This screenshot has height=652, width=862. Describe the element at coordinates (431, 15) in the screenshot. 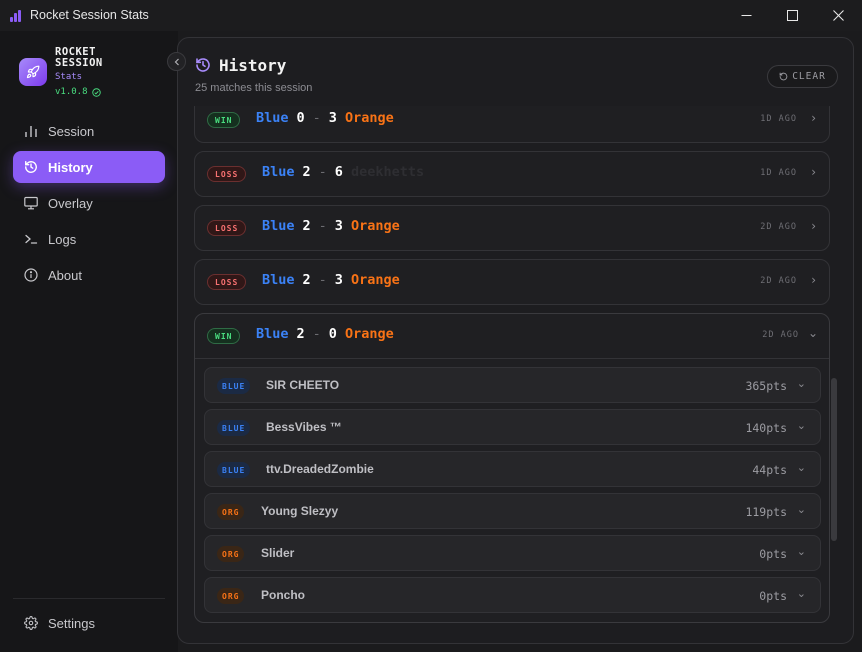

I see `title-bar: Rocket Session Stats` at that location.